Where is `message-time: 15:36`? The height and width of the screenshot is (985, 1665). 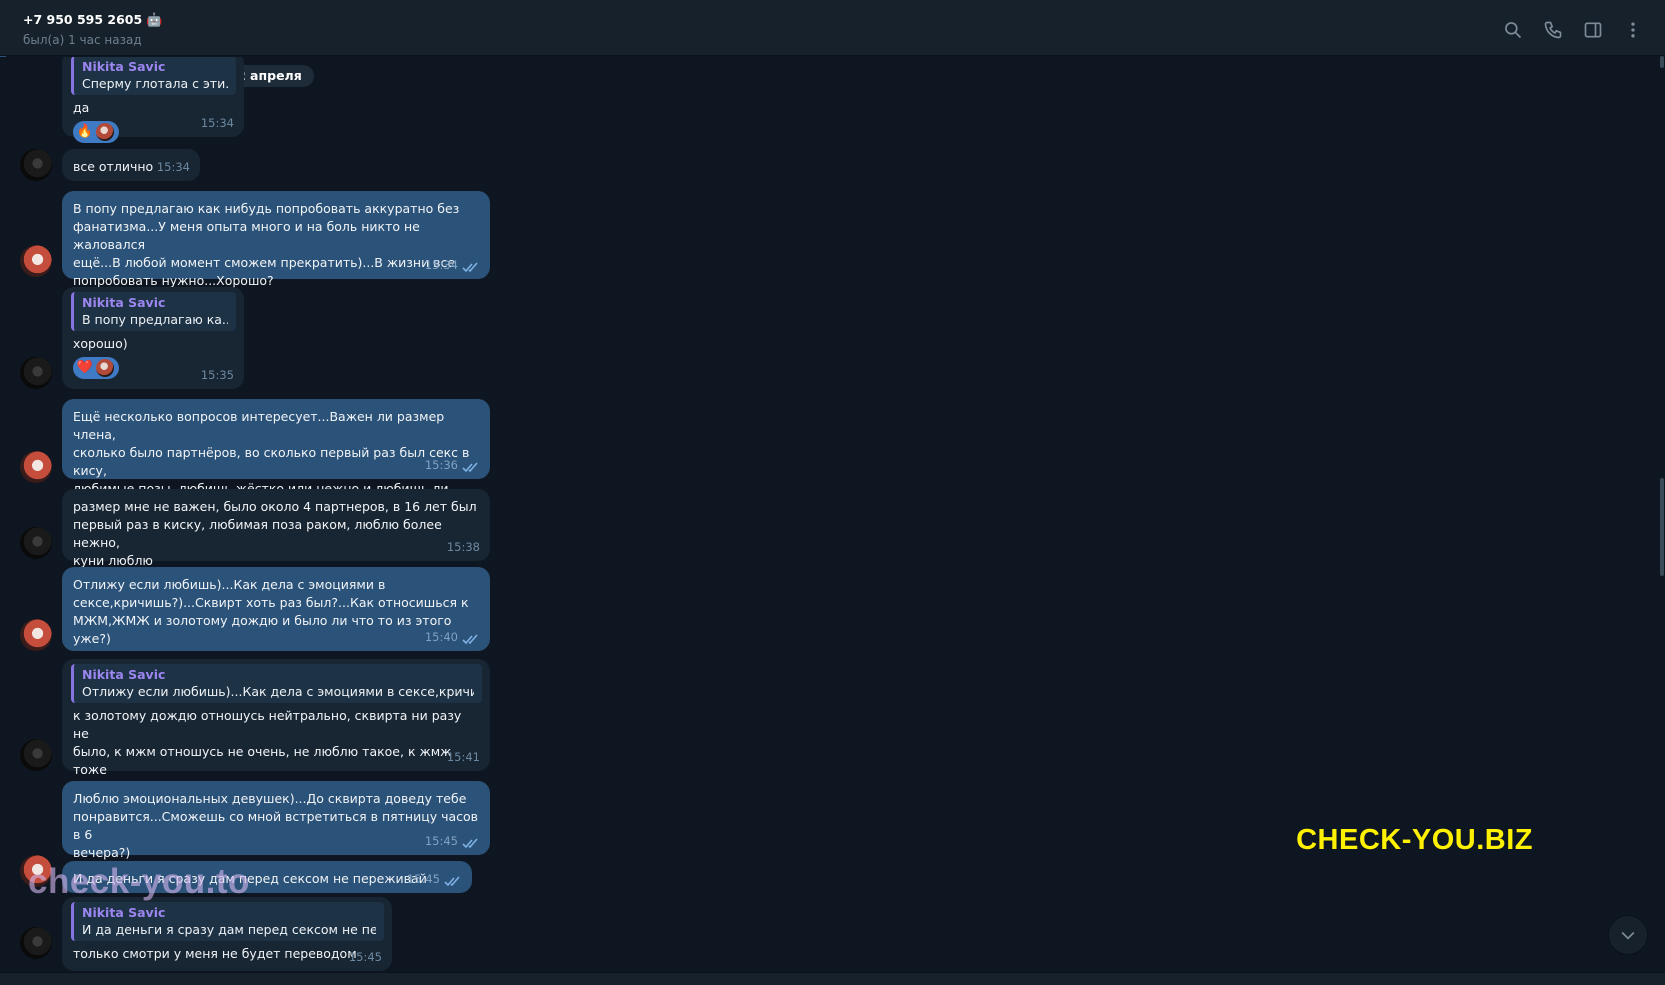 message-time: 15:36 is located at coordinates (441, 465).